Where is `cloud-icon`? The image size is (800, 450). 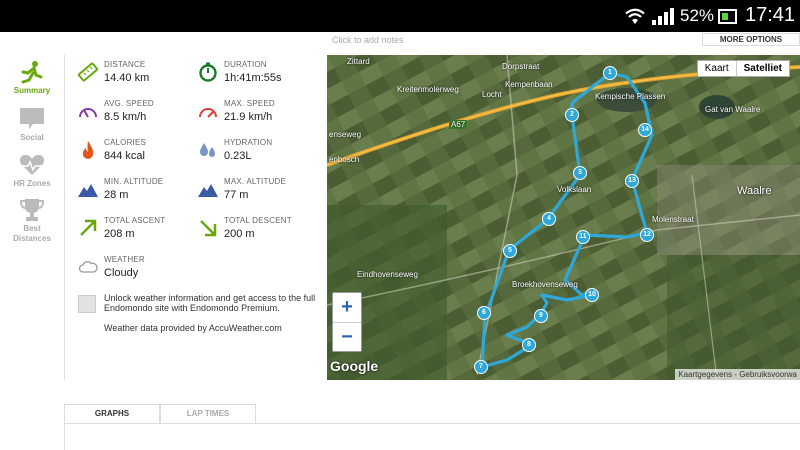
cloud-icon is located at coordinates (88, 267).